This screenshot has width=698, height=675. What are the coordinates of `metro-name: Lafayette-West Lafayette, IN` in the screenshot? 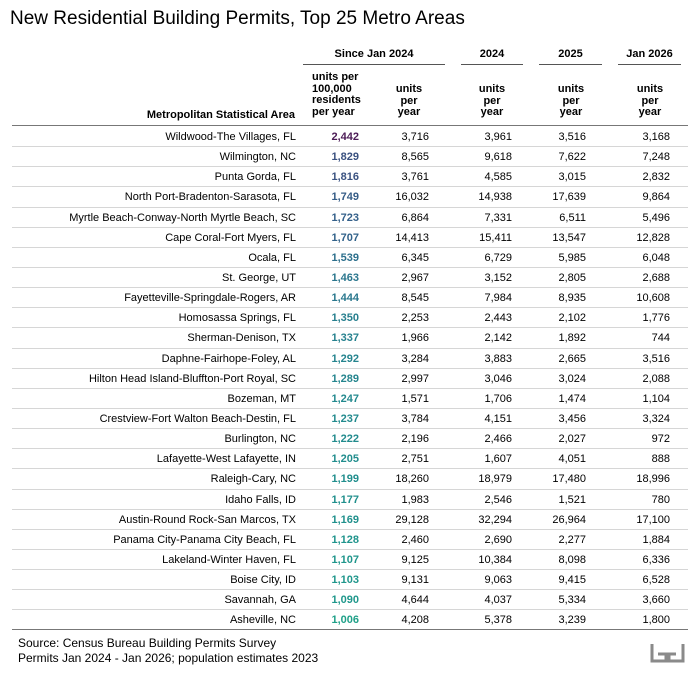 It's located at (226, 459).